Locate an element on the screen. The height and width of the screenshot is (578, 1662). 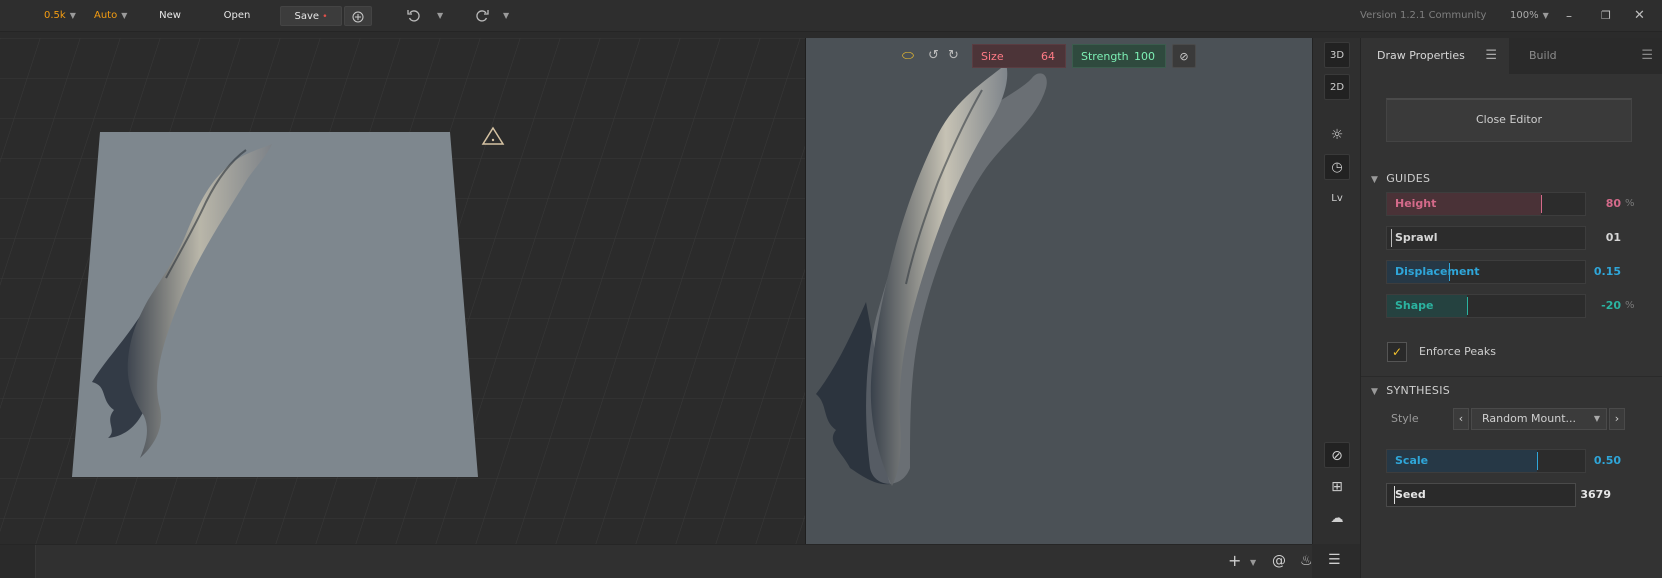
bottom-menu-button: ☰ is located at coordinates (1334, 560).